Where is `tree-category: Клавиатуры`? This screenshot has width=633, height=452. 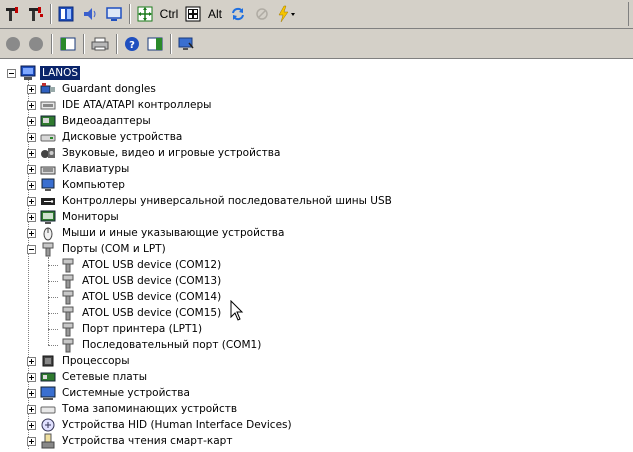 tree-category: Клавиатуры is located at coordinates (85, 169).